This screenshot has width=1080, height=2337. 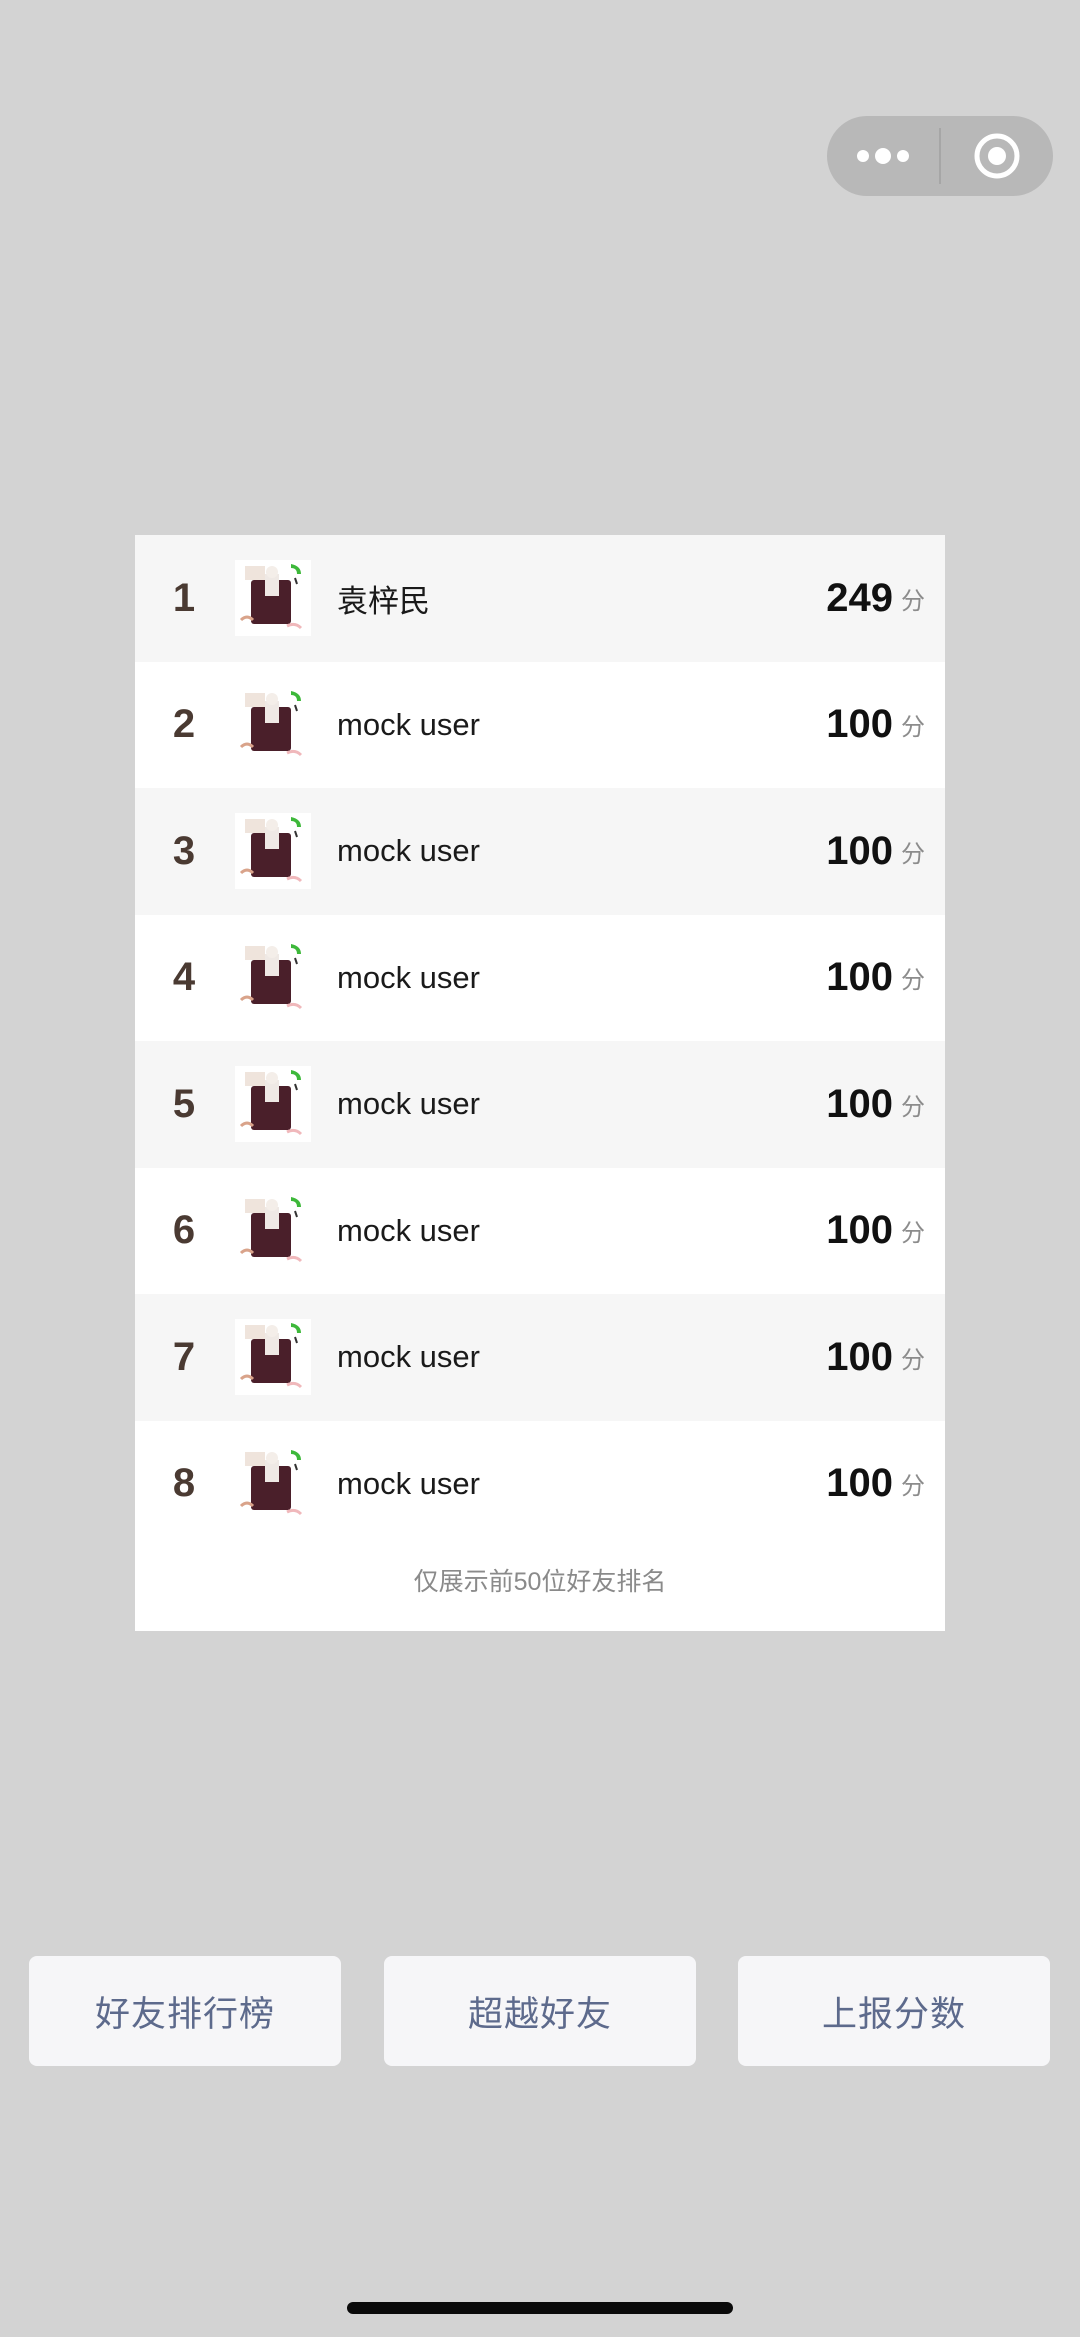 I want to click on target-circle-icon, so click(x=997, y=156).